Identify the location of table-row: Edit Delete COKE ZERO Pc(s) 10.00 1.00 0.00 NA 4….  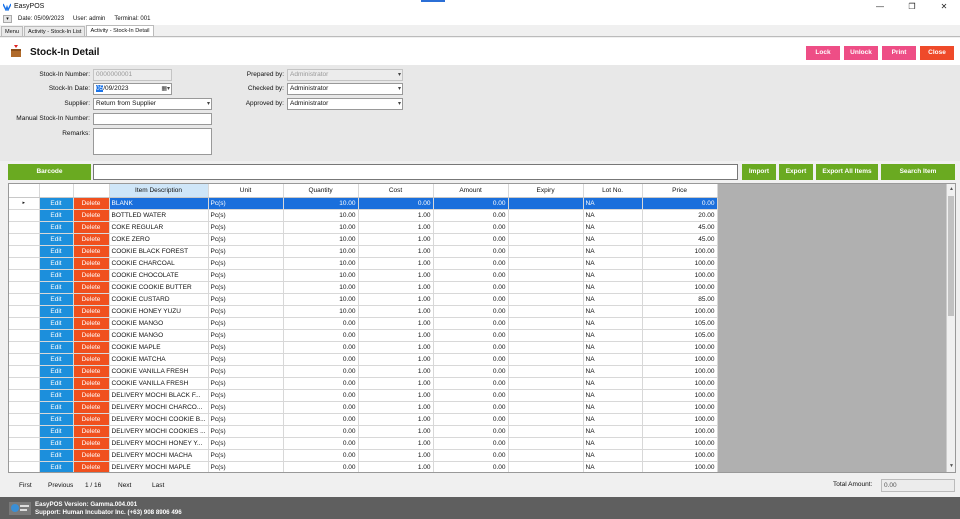
(363, 239).